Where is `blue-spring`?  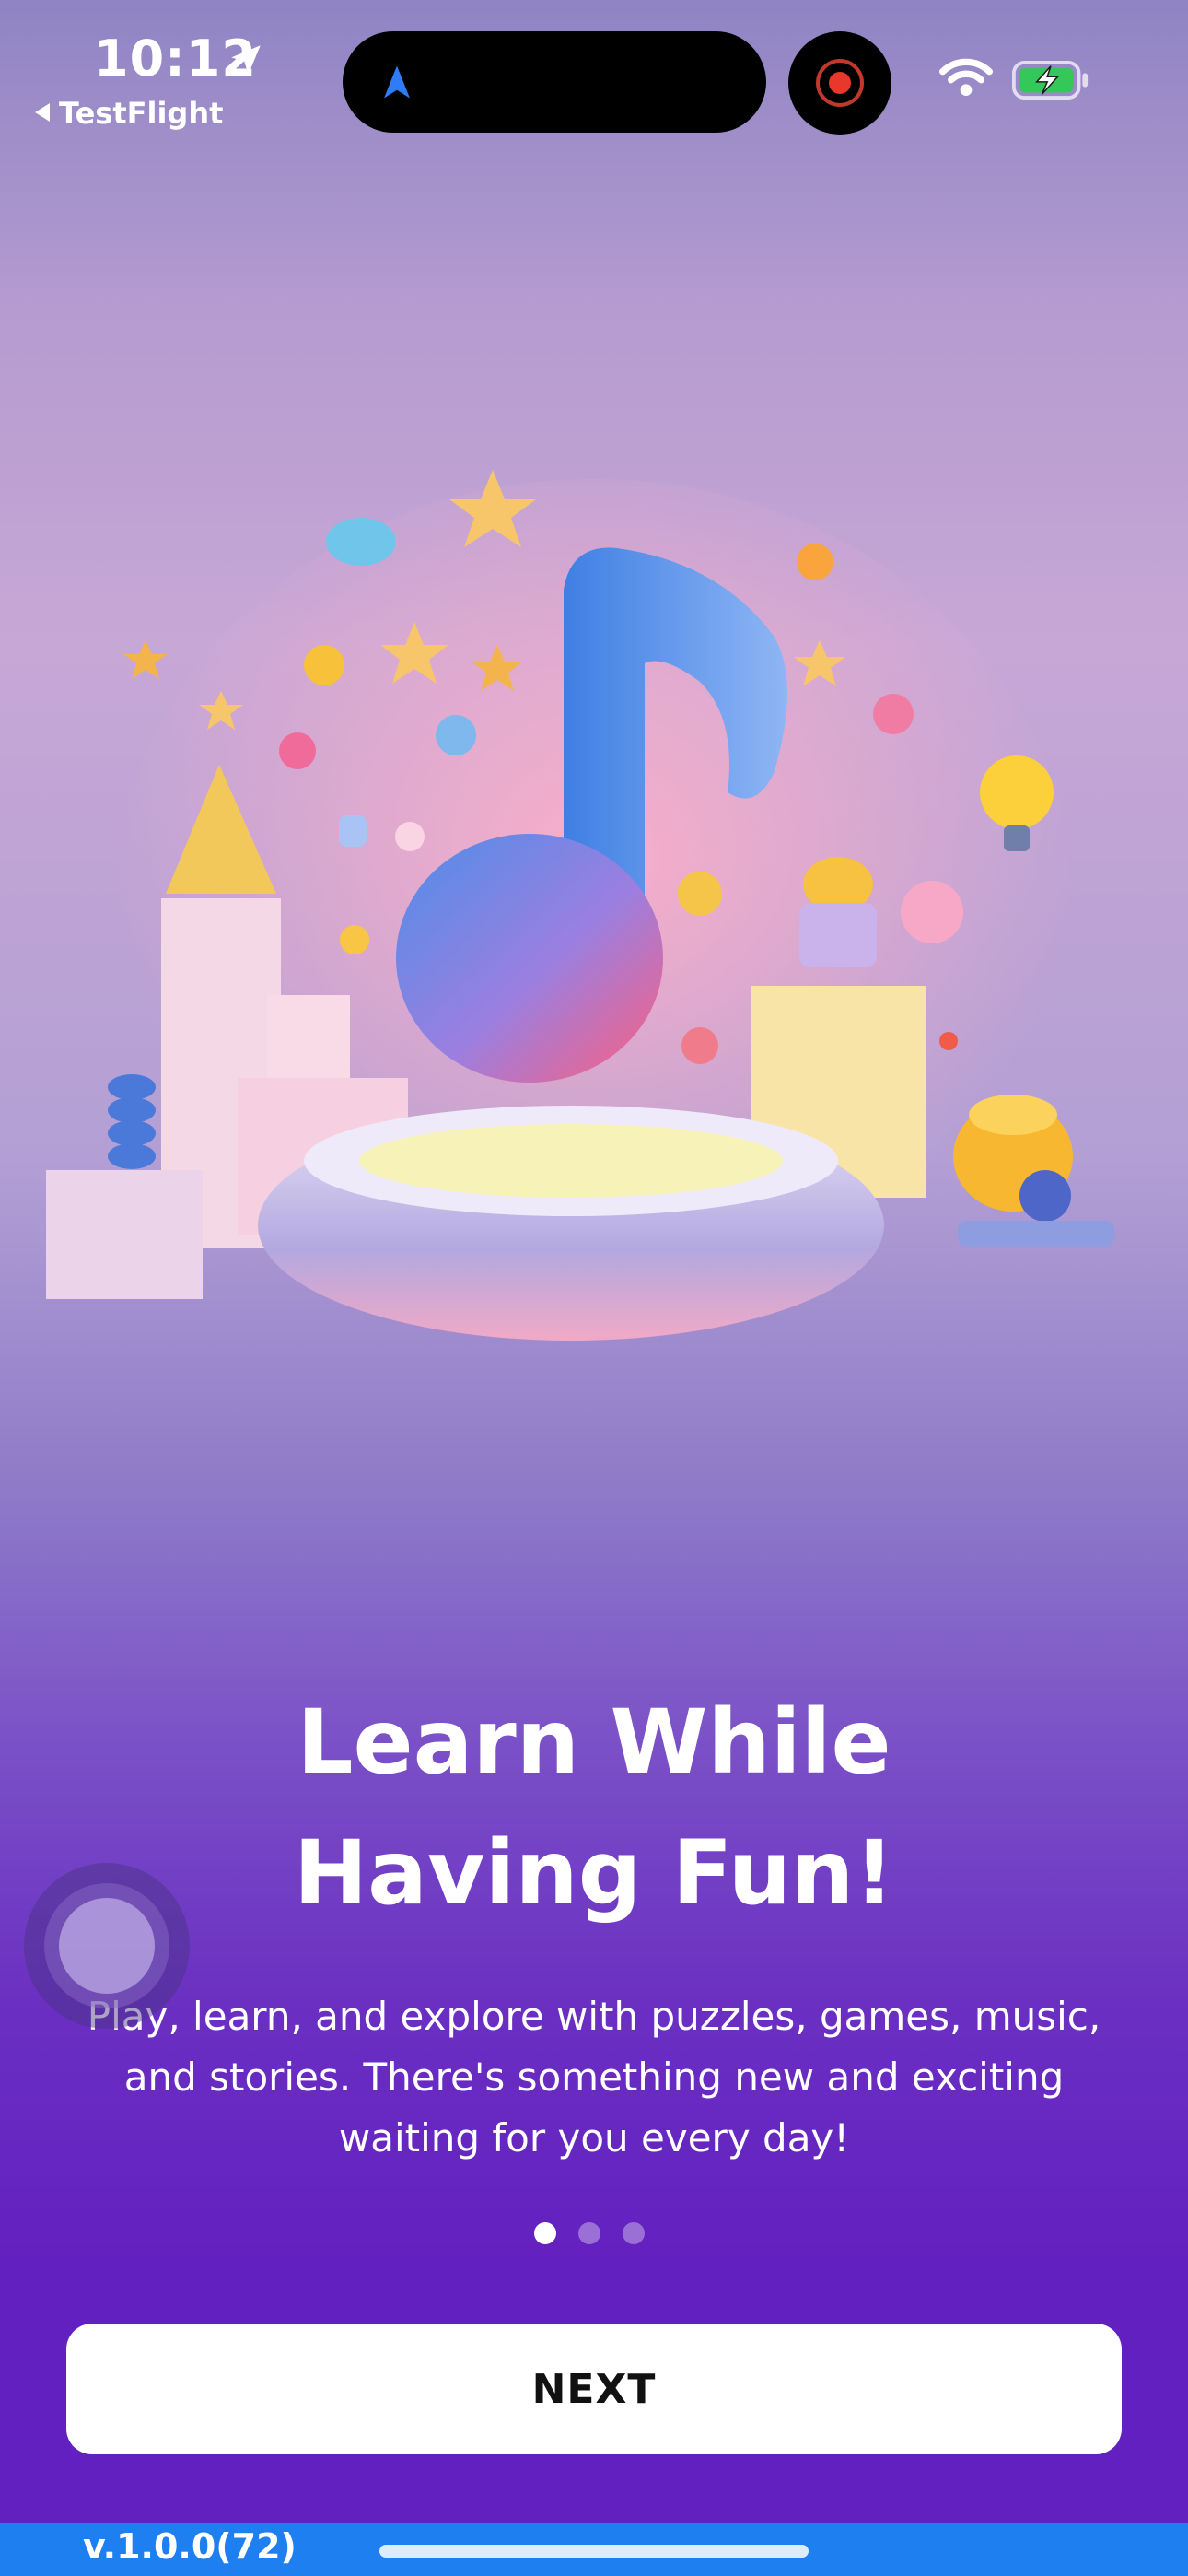 blue-spring is located at coordinates (132, 1121).